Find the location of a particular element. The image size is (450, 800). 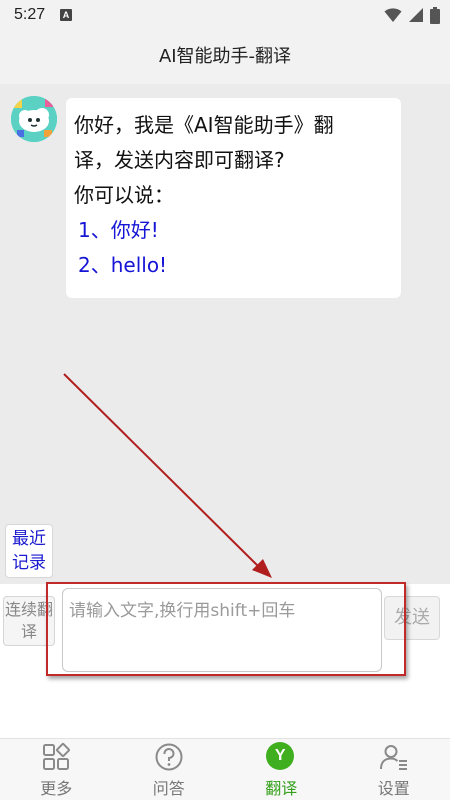

translate-y-icon: Y is located at coordinates (281, 757).